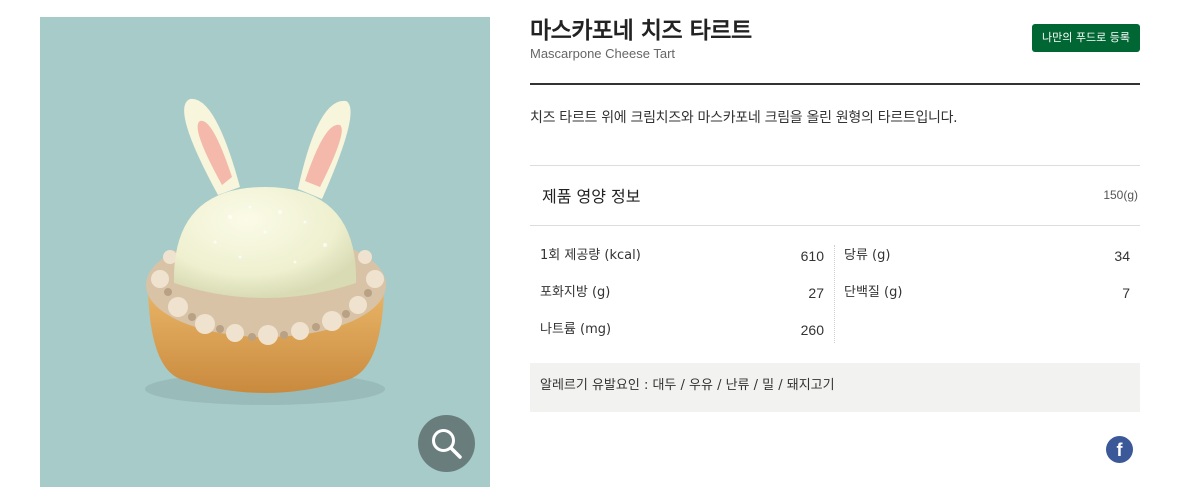 The image size is (1184, 491). I want to click on facebook-share-button: f, so click(1119, 449).